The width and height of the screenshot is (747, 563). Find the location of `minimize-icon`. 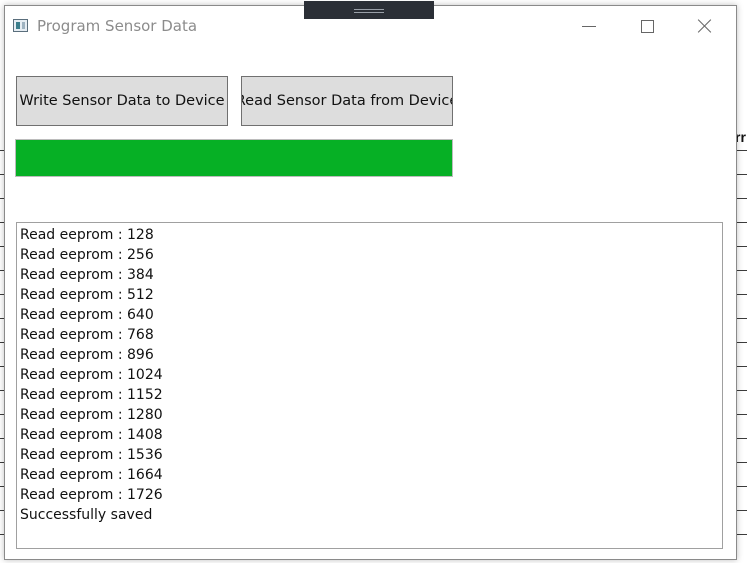

minimize-icon is located at coordinates (589, 26).